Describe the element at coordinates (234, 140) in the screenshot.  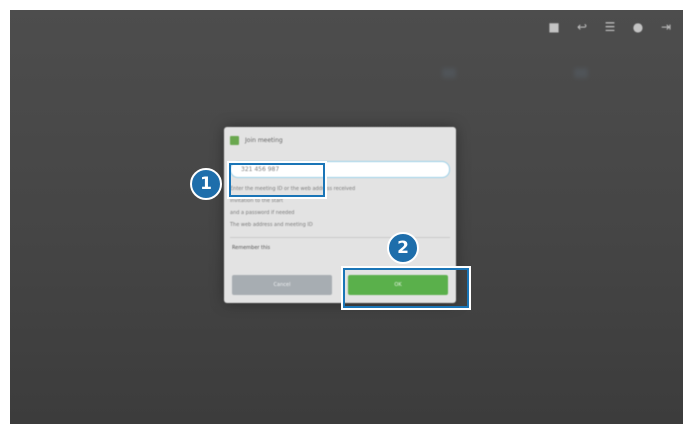
I see `app-icon` at that location.